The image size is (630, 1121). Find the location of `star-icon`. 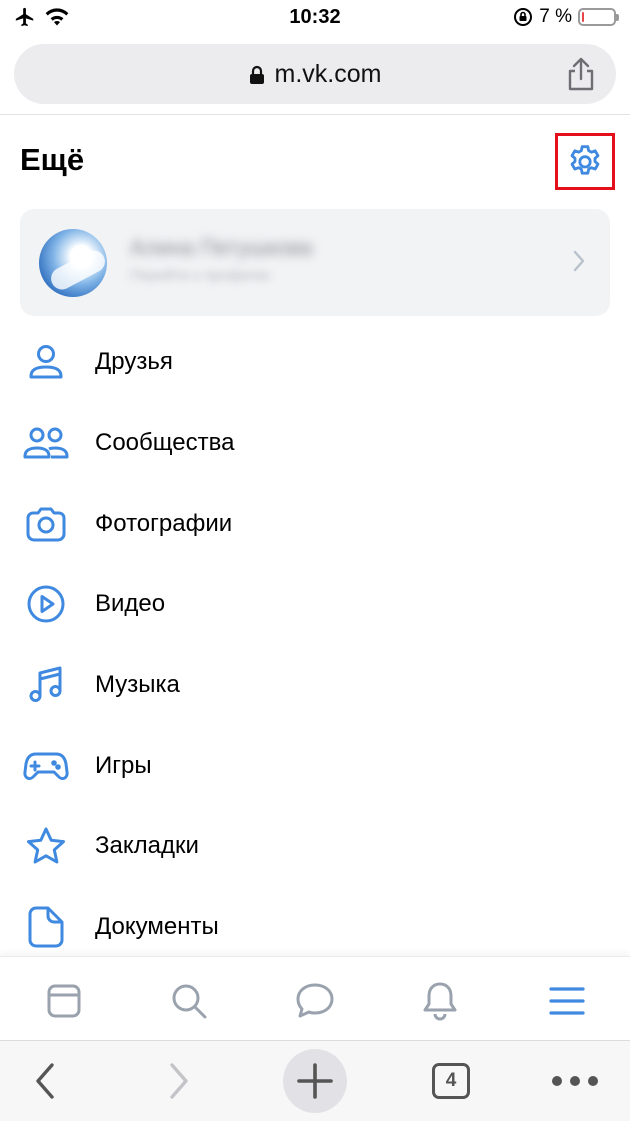

star-icon is located at coordinates (46, 846).